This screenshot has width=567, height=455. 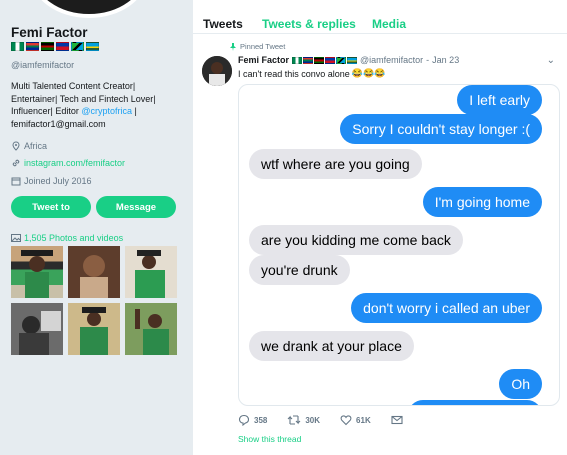 What do you see at coordinates (335, 164) in the screenshot?
I see `chat-bubble-incoming: wtf where are you going` at bounding box center [335, 164].